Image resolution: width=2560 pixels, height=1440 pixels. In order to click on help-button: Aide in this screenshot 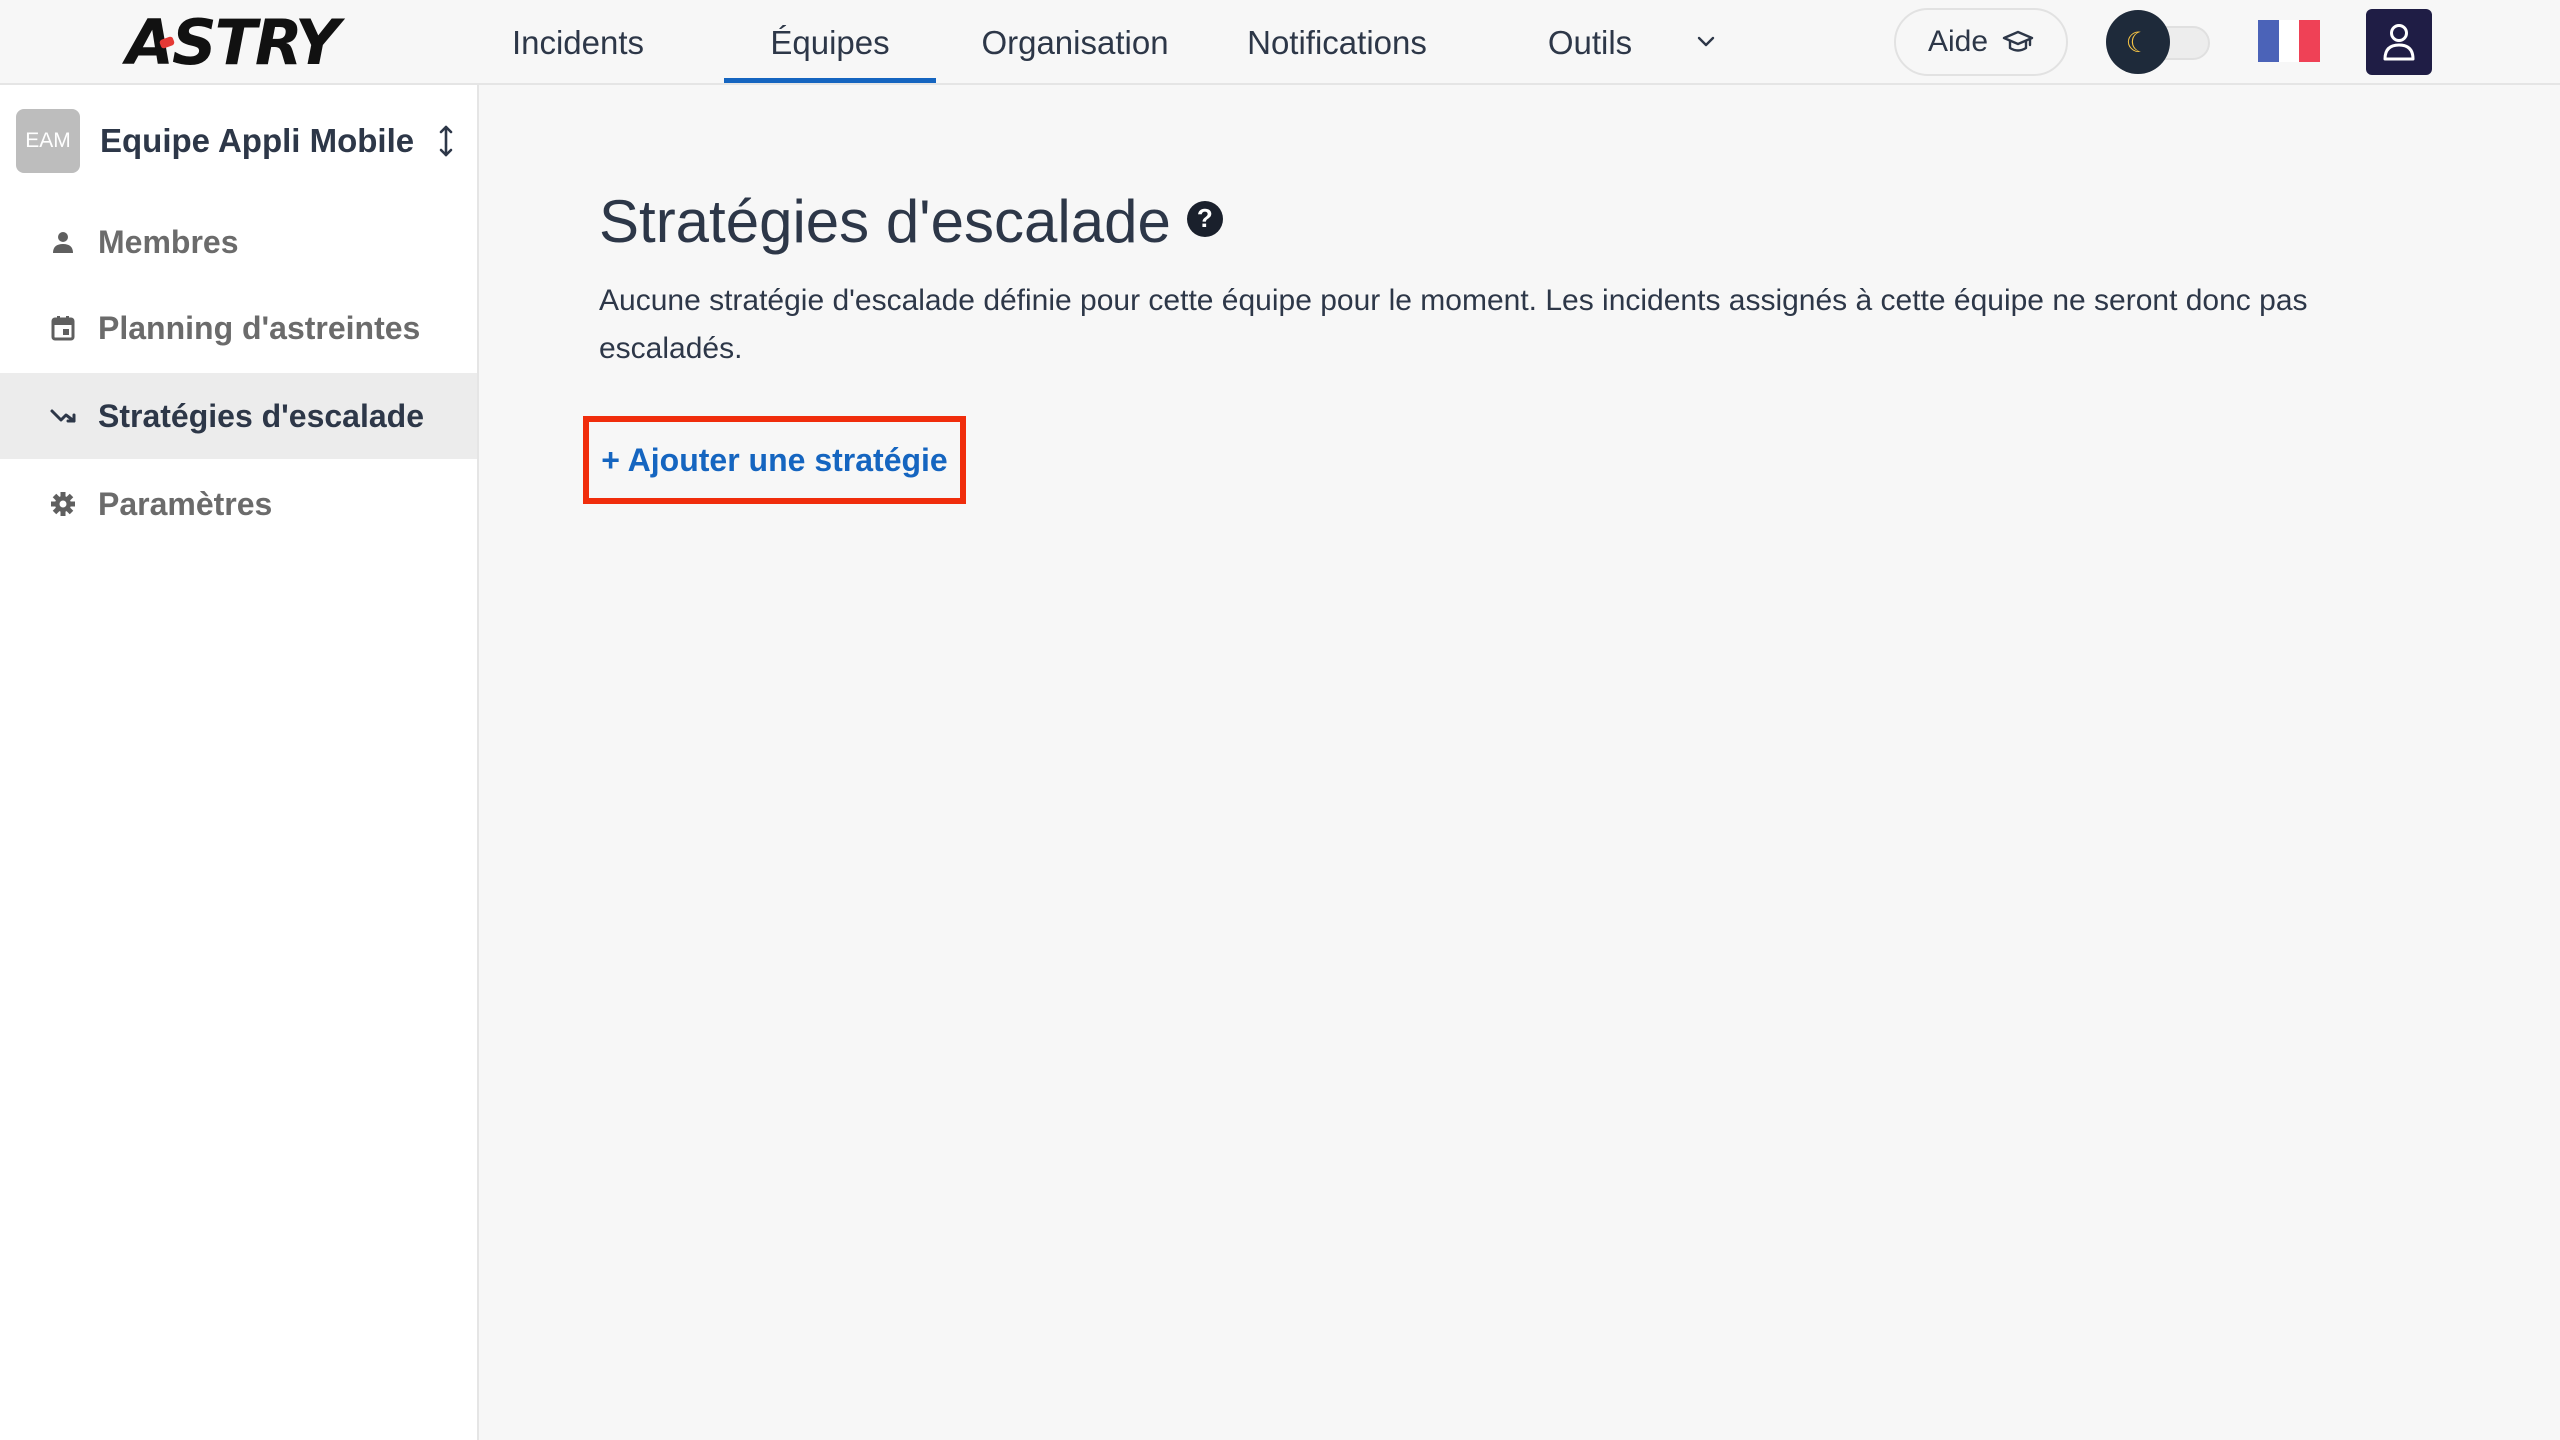, I will do `click(1981, 42)`.